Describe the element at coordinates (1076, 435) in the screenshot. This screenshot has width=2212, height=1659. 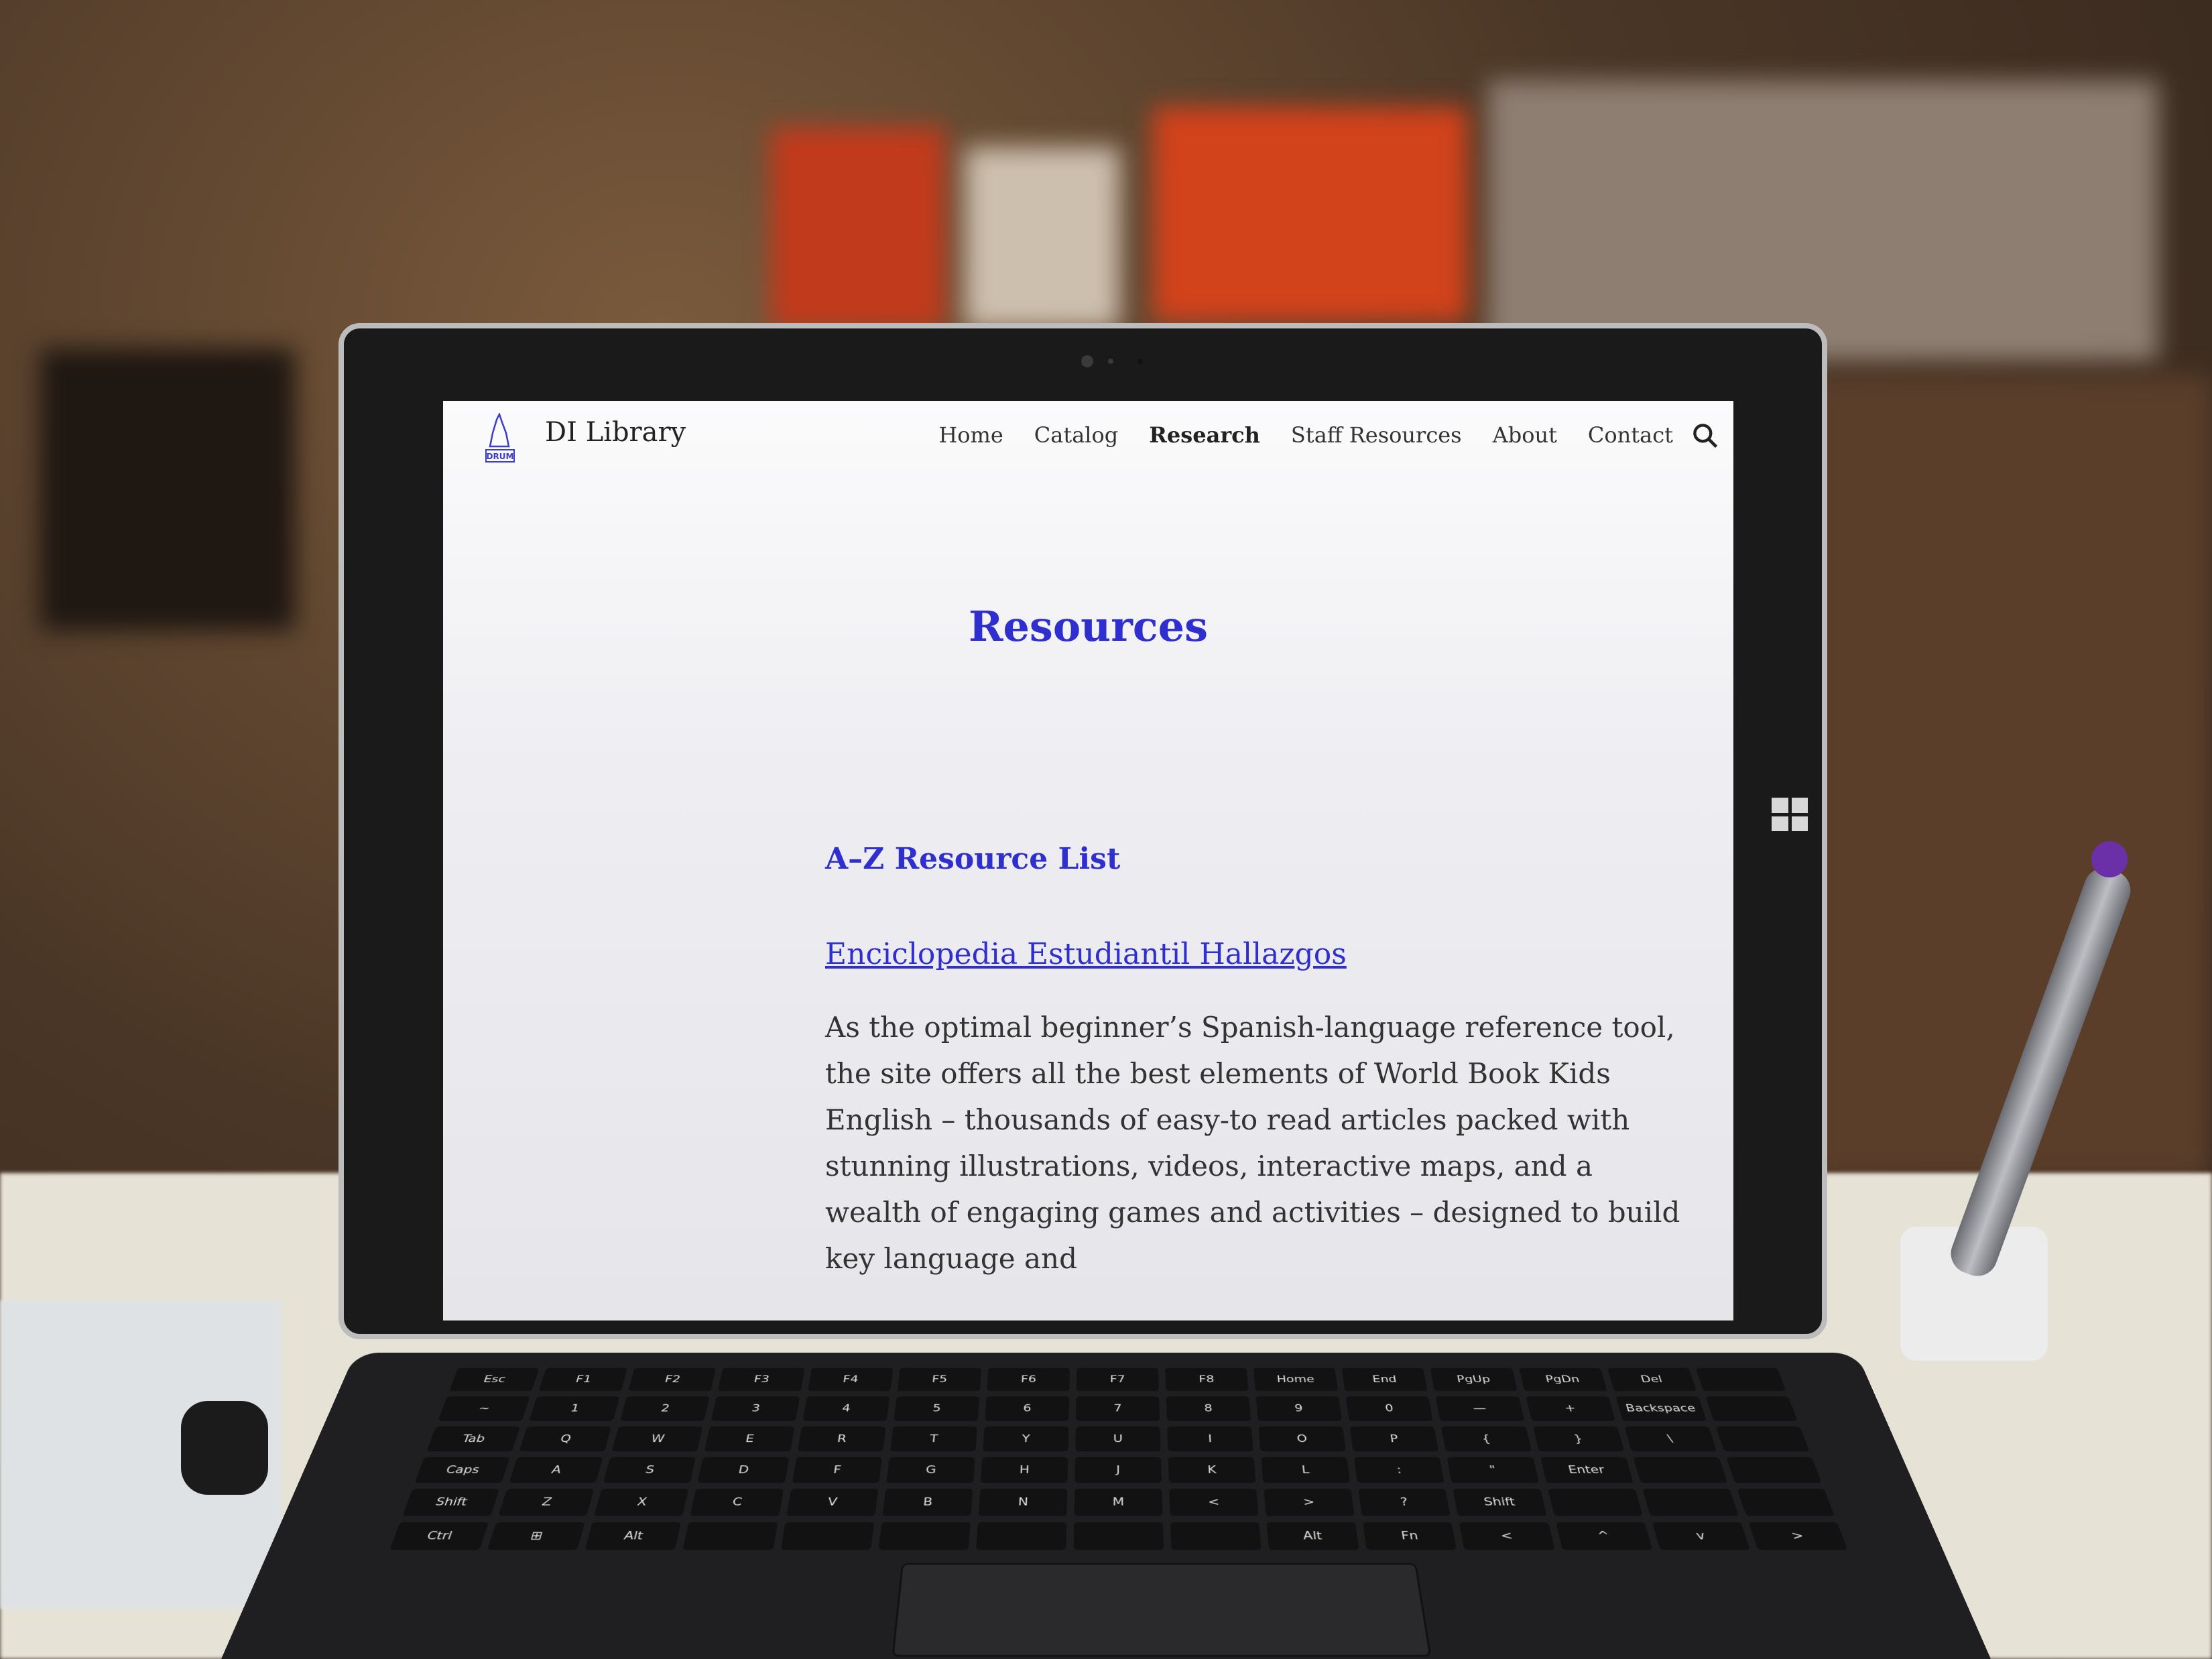
I see `nav-catalog: Catalog` at that location.